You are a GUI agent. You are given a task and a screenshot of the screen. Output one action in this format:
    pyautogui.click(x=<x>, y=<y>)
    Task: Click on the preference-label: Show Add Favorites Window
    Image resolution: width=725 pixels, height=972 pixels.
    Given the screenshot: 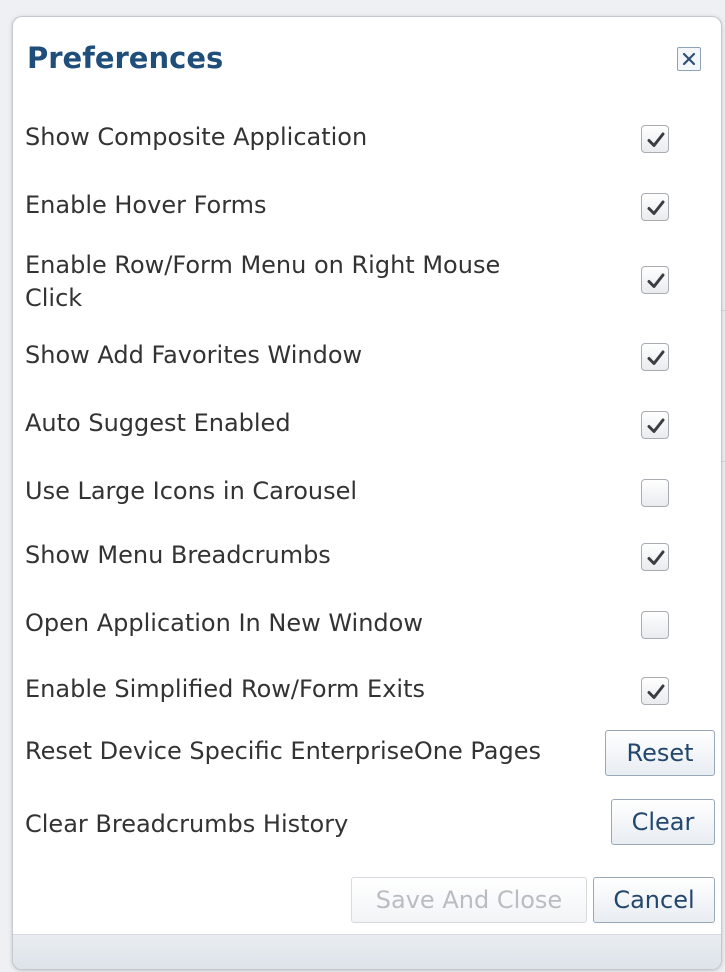 What is the action you would take?
    pyautogui.click(x=194, y=355)
    